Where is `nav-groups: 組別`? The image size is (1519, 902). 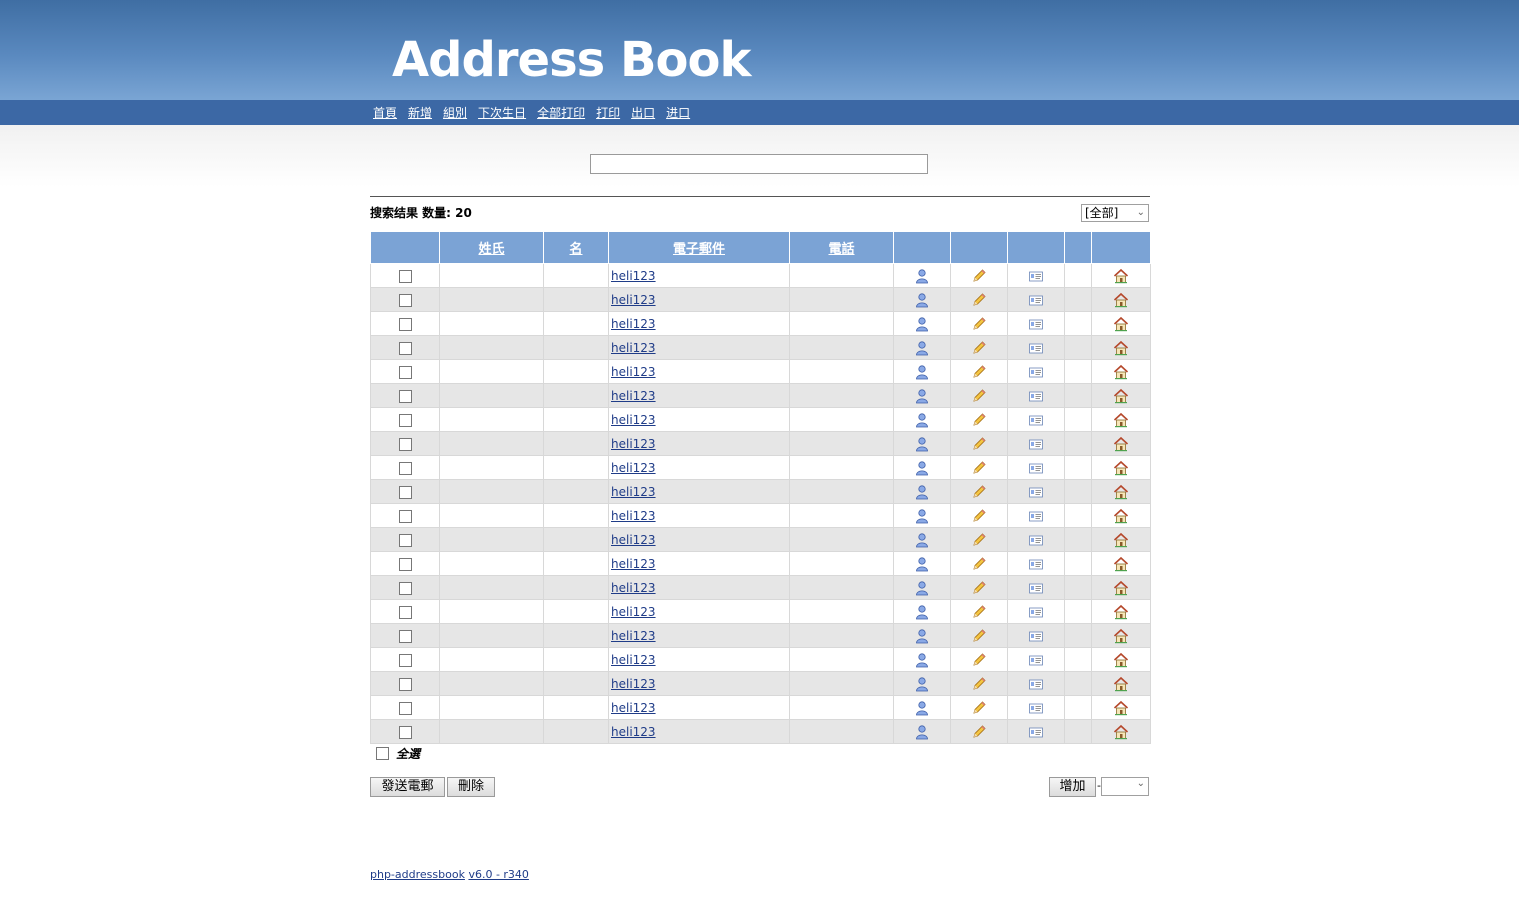 nav-groups: 組別 is located at coordinates (455, 112).